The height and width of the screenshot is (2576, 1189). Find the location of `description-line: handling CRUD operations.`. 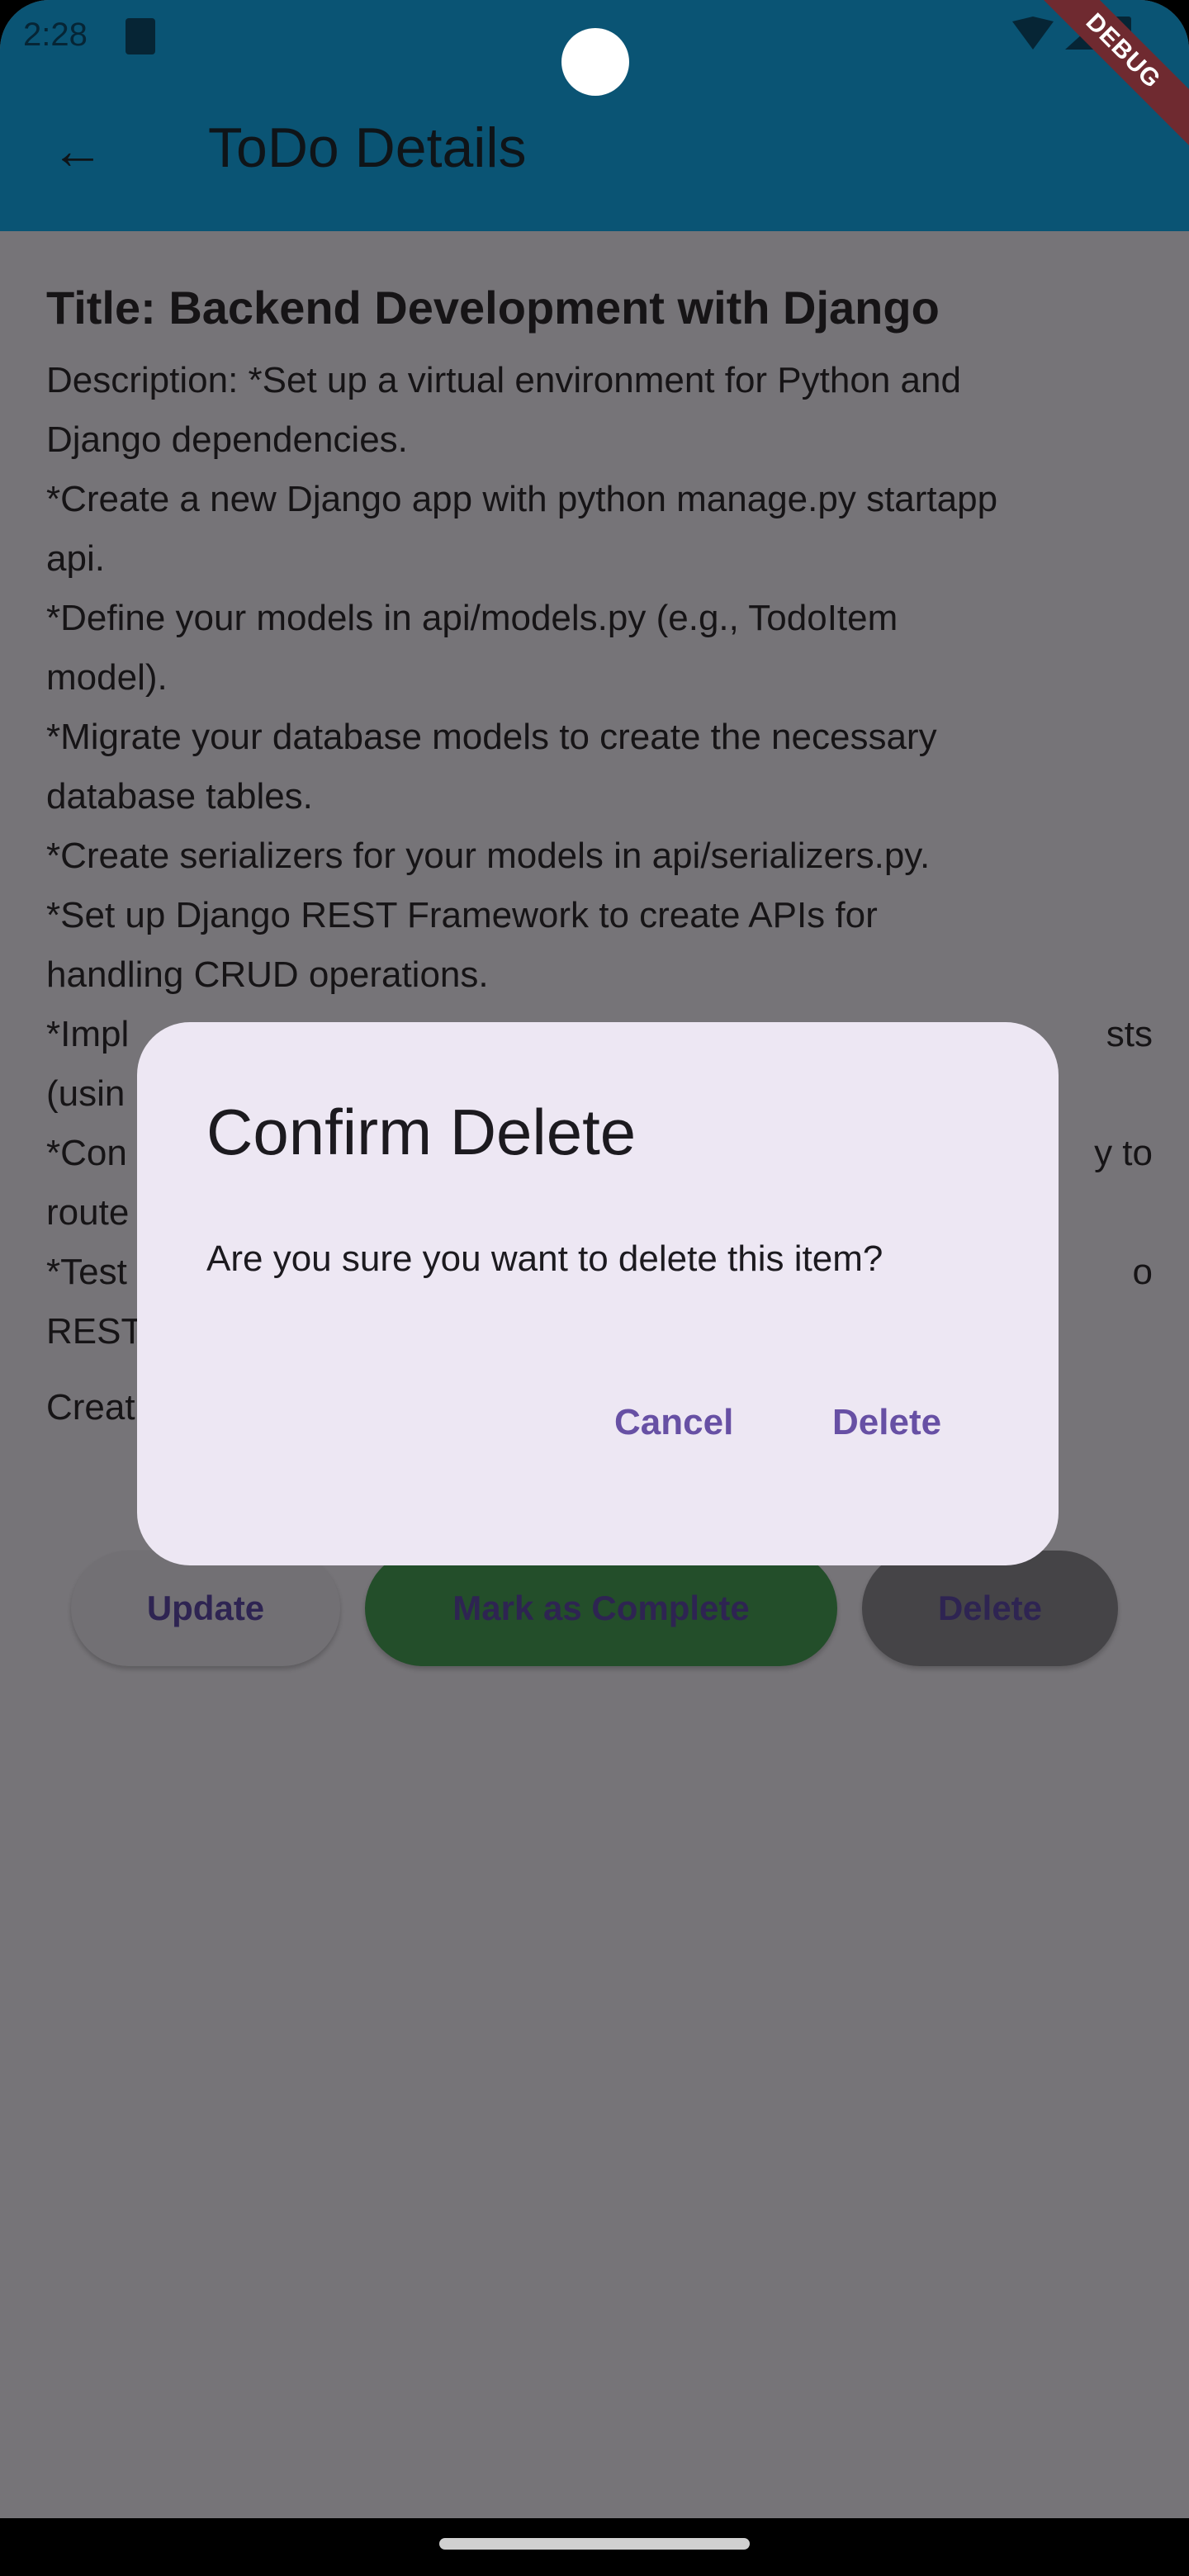

description-line: handling CRUD operations. is located at coordinates (599, 975).